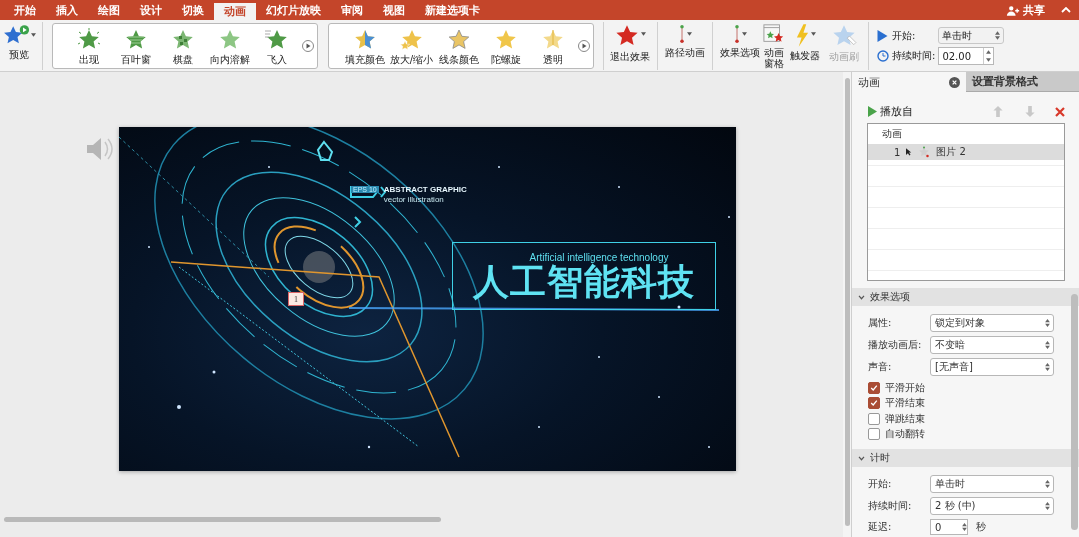 The width and height of the screenshot is (1079, 537). I want to click on ribbon-command: 动画窗格, so click(773, 46).